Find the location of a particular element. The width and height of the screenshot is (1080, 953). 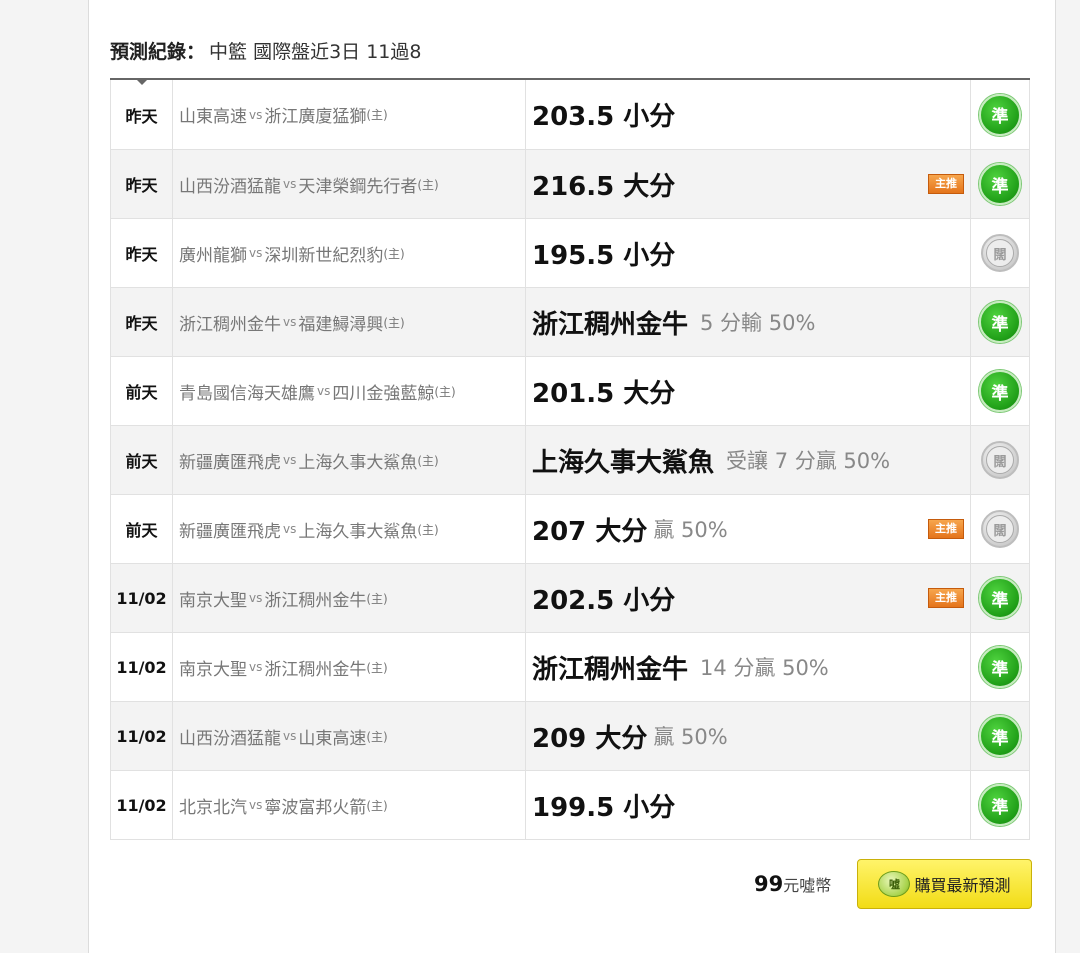

prediction-detail: 贏 50% is located at coordinates (690, 530).